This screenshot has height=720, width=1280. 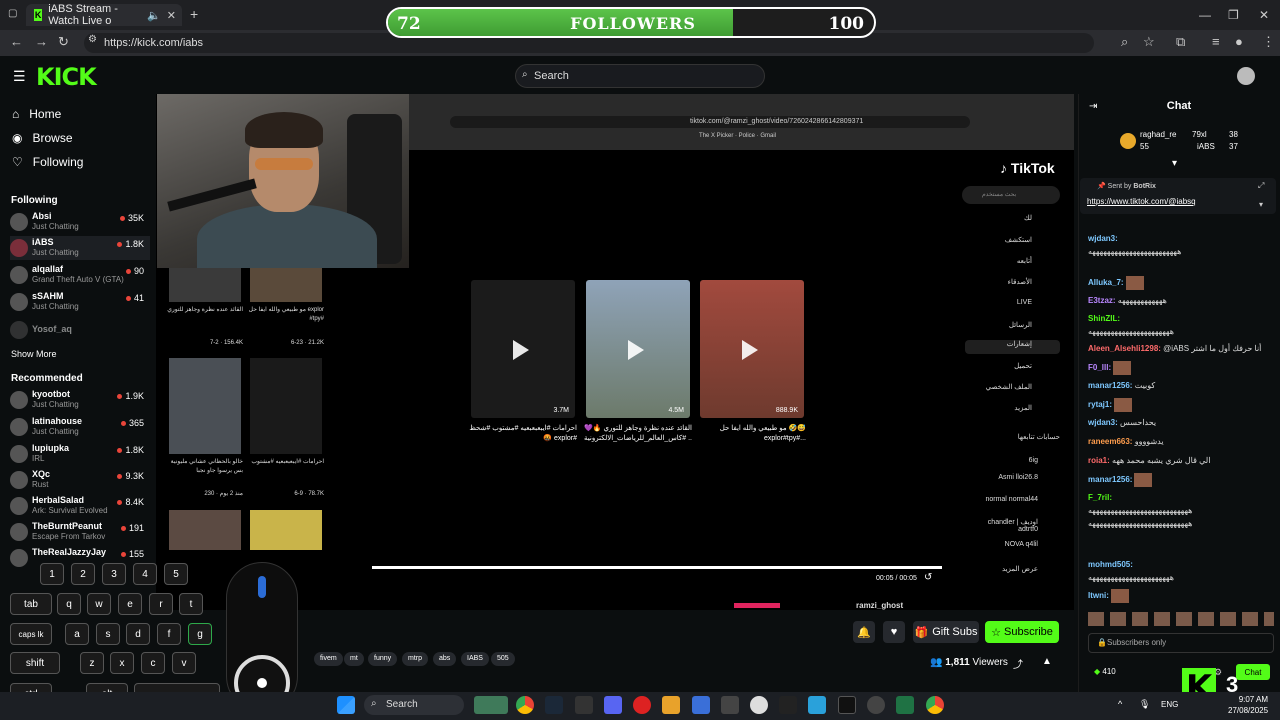 I want to click on tab-list-icon: ▢, so click(x=12, y=13).